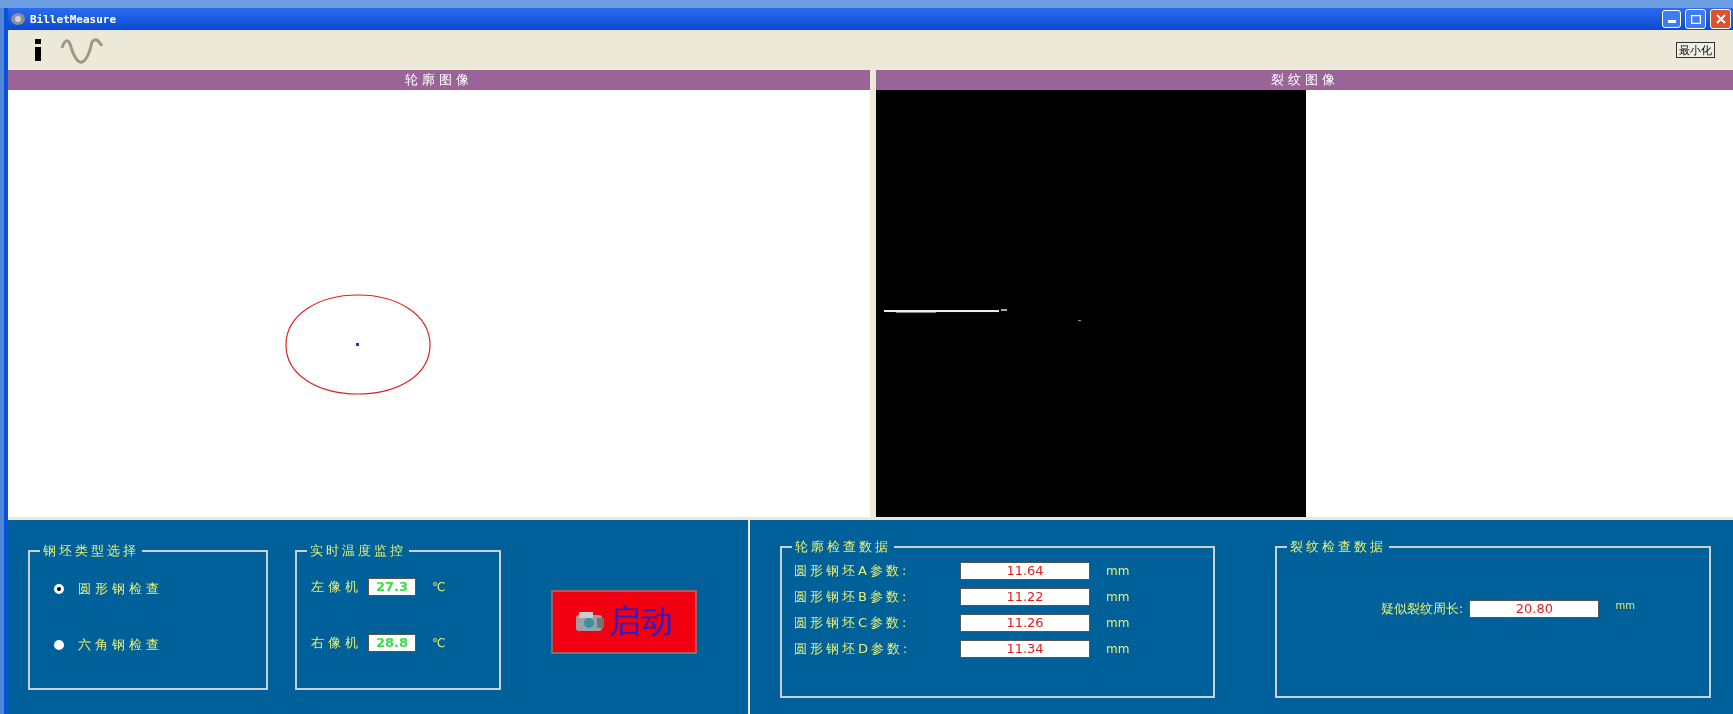 This screenshot has height=714, width=1733. I want to click on info-icon, so click(38, 50).